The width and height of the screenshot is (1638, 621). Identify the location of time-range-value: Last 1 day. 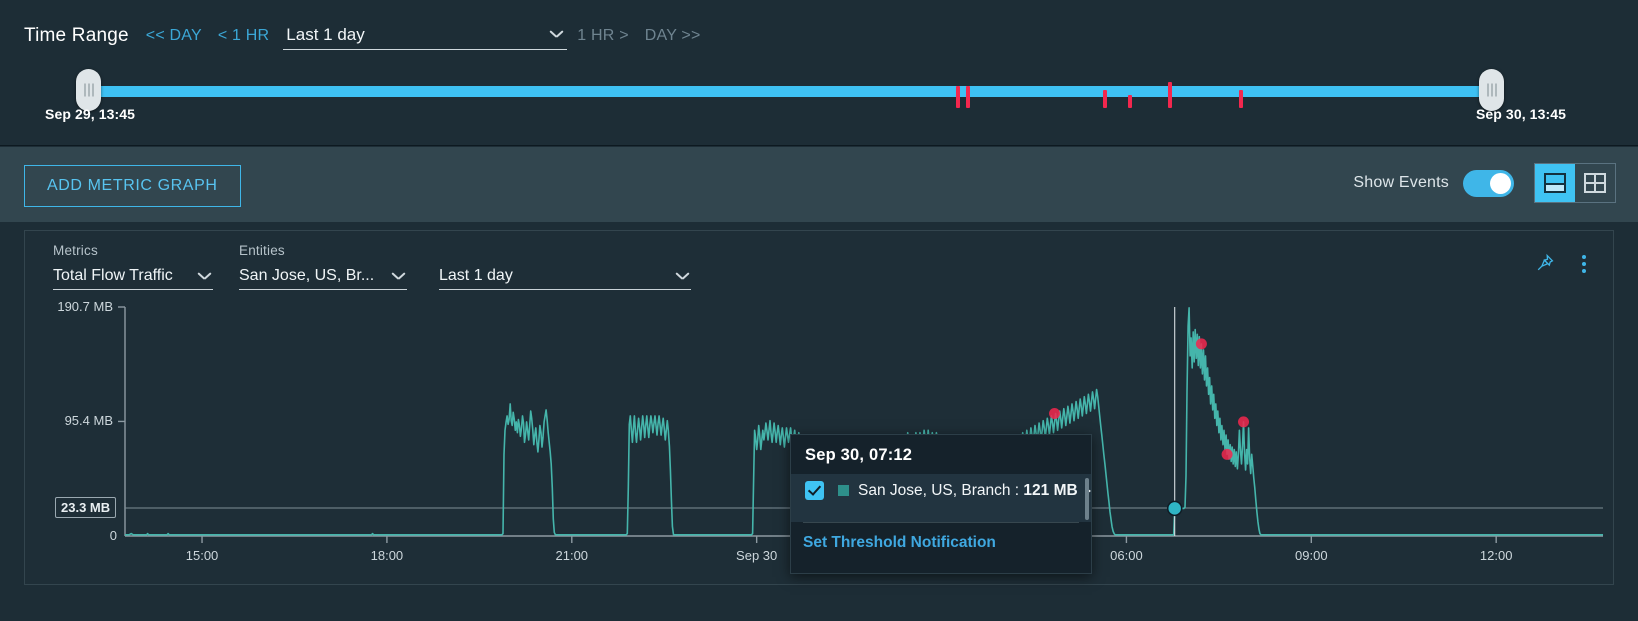
(325, 34).